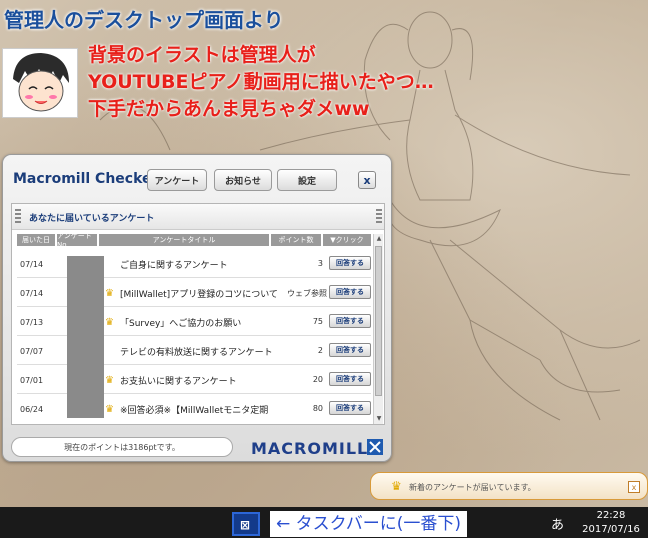 This screenshot has height=538, width=648. I want to click on new-survey-notification: ♛ 新着のアンケートが届いています。 x, so click(509, 486).